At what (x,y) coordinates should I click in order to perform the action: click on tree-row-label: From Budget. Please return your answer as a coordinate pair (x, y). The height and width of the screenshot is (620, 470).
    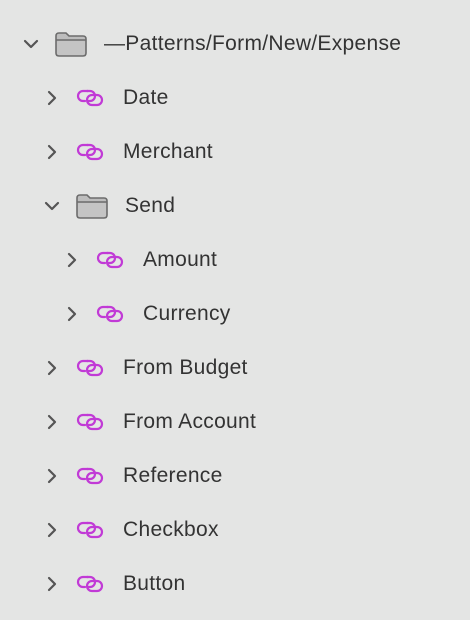
    Looking at the image, I should click on (185, 367).